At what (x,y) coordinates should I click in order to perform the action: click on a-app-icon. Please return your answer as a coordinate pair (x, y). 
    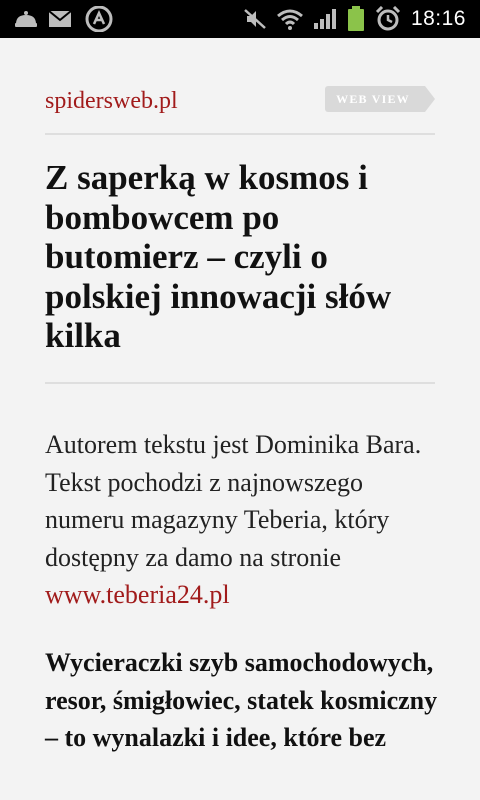
    Looking at the image, I should click on (99, 19).